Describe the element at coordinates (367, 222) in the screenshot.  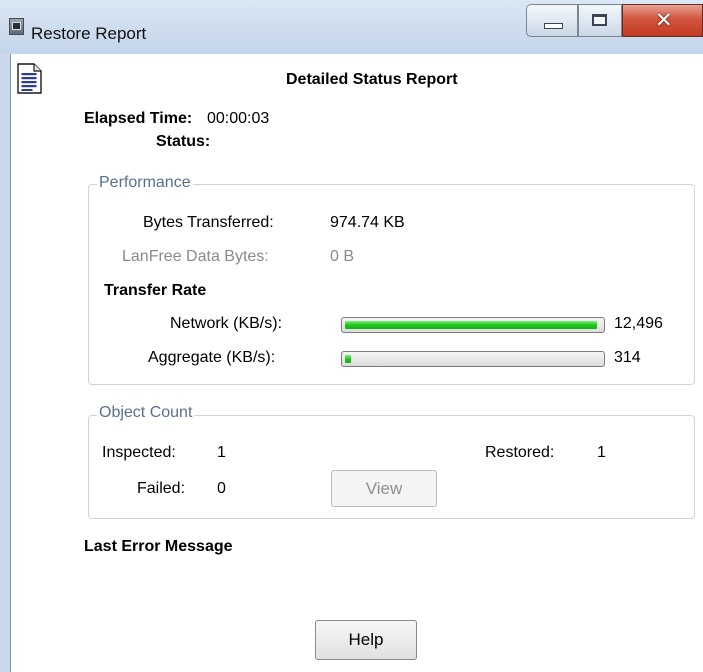
I see `bytes-transferred-value: 974.74 KB` at that location.